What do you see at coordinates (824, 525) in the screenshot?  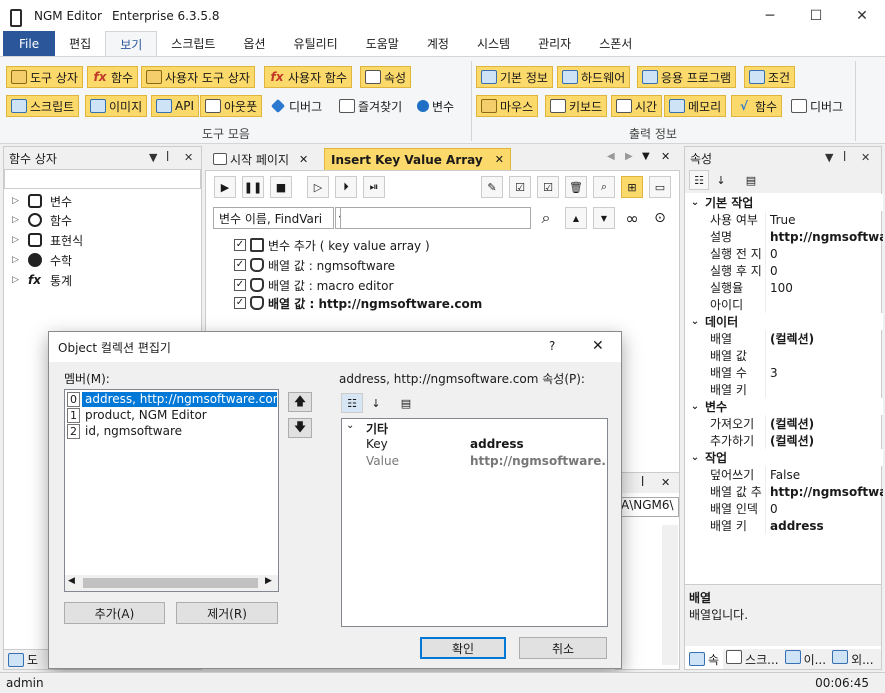 I see `property-value: address` at bounding box center [824, 525].